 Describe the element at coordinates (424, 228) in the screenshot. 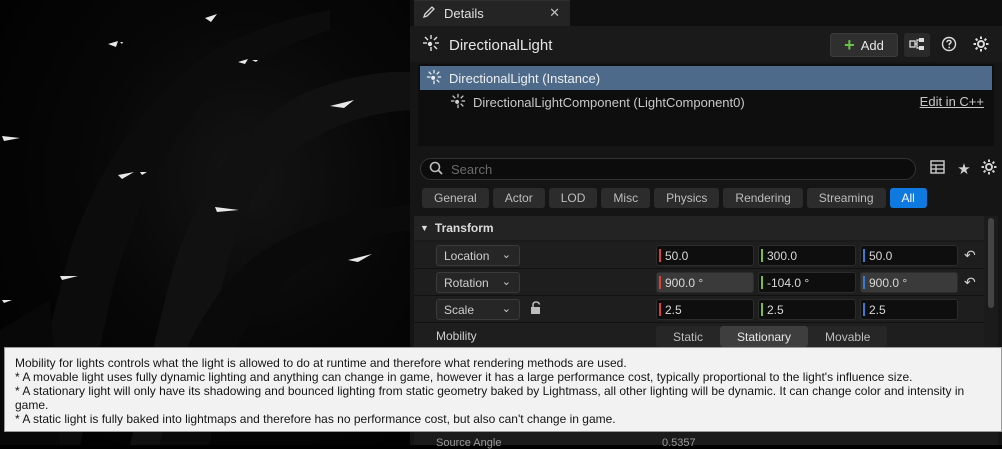

I see `chevron-down-icon: ▼` at that location.